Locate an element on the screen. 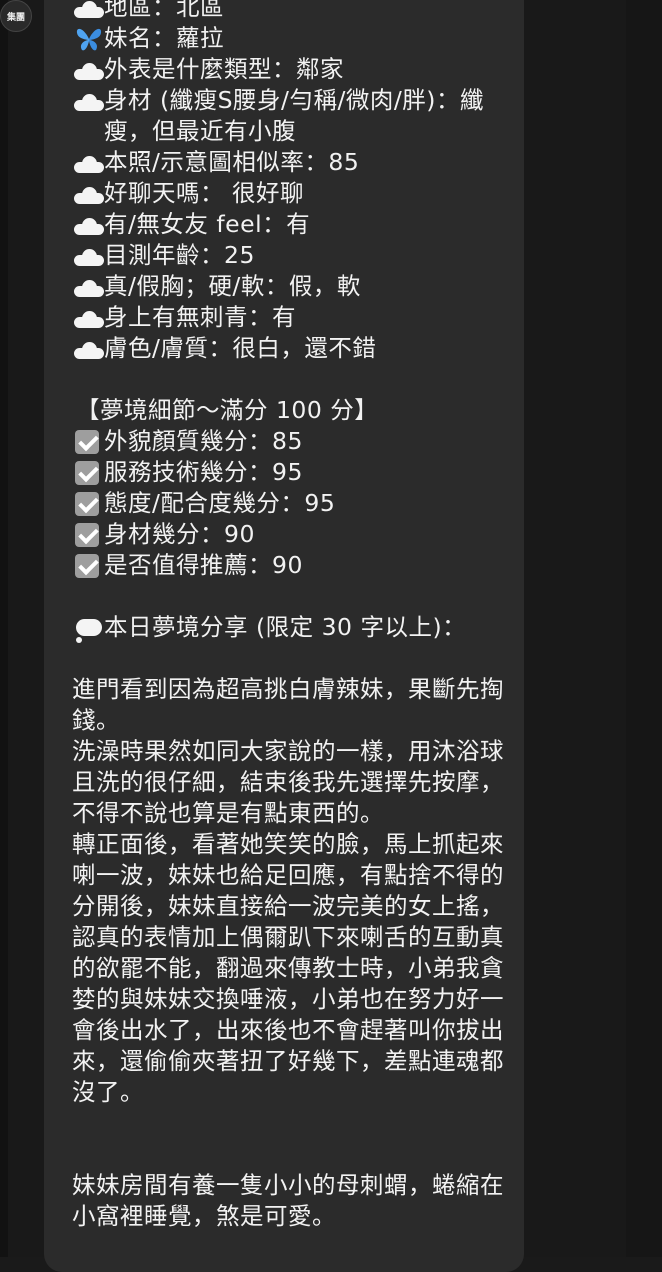  score-line: 是否值得推薦：90 is located at coordinates (292, 565).